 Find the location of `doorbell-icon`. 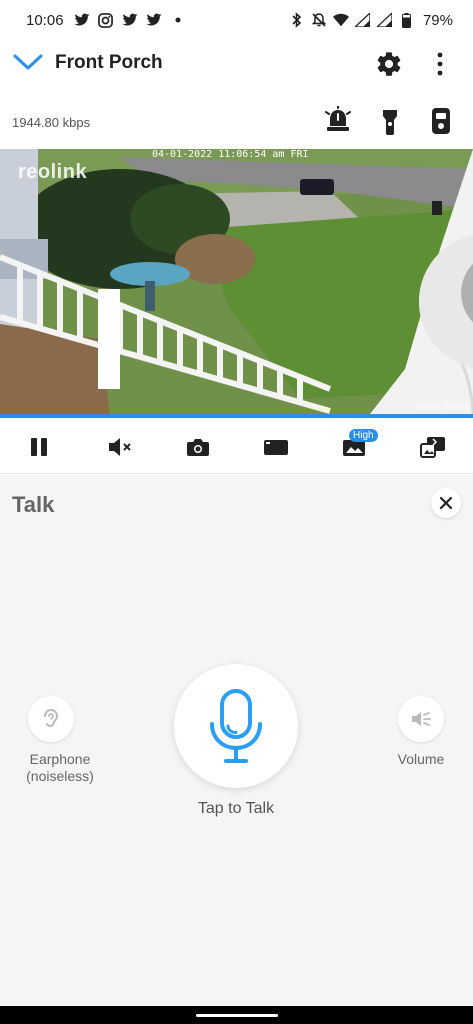

doorbell-icon is located at coordinates (441, 121).